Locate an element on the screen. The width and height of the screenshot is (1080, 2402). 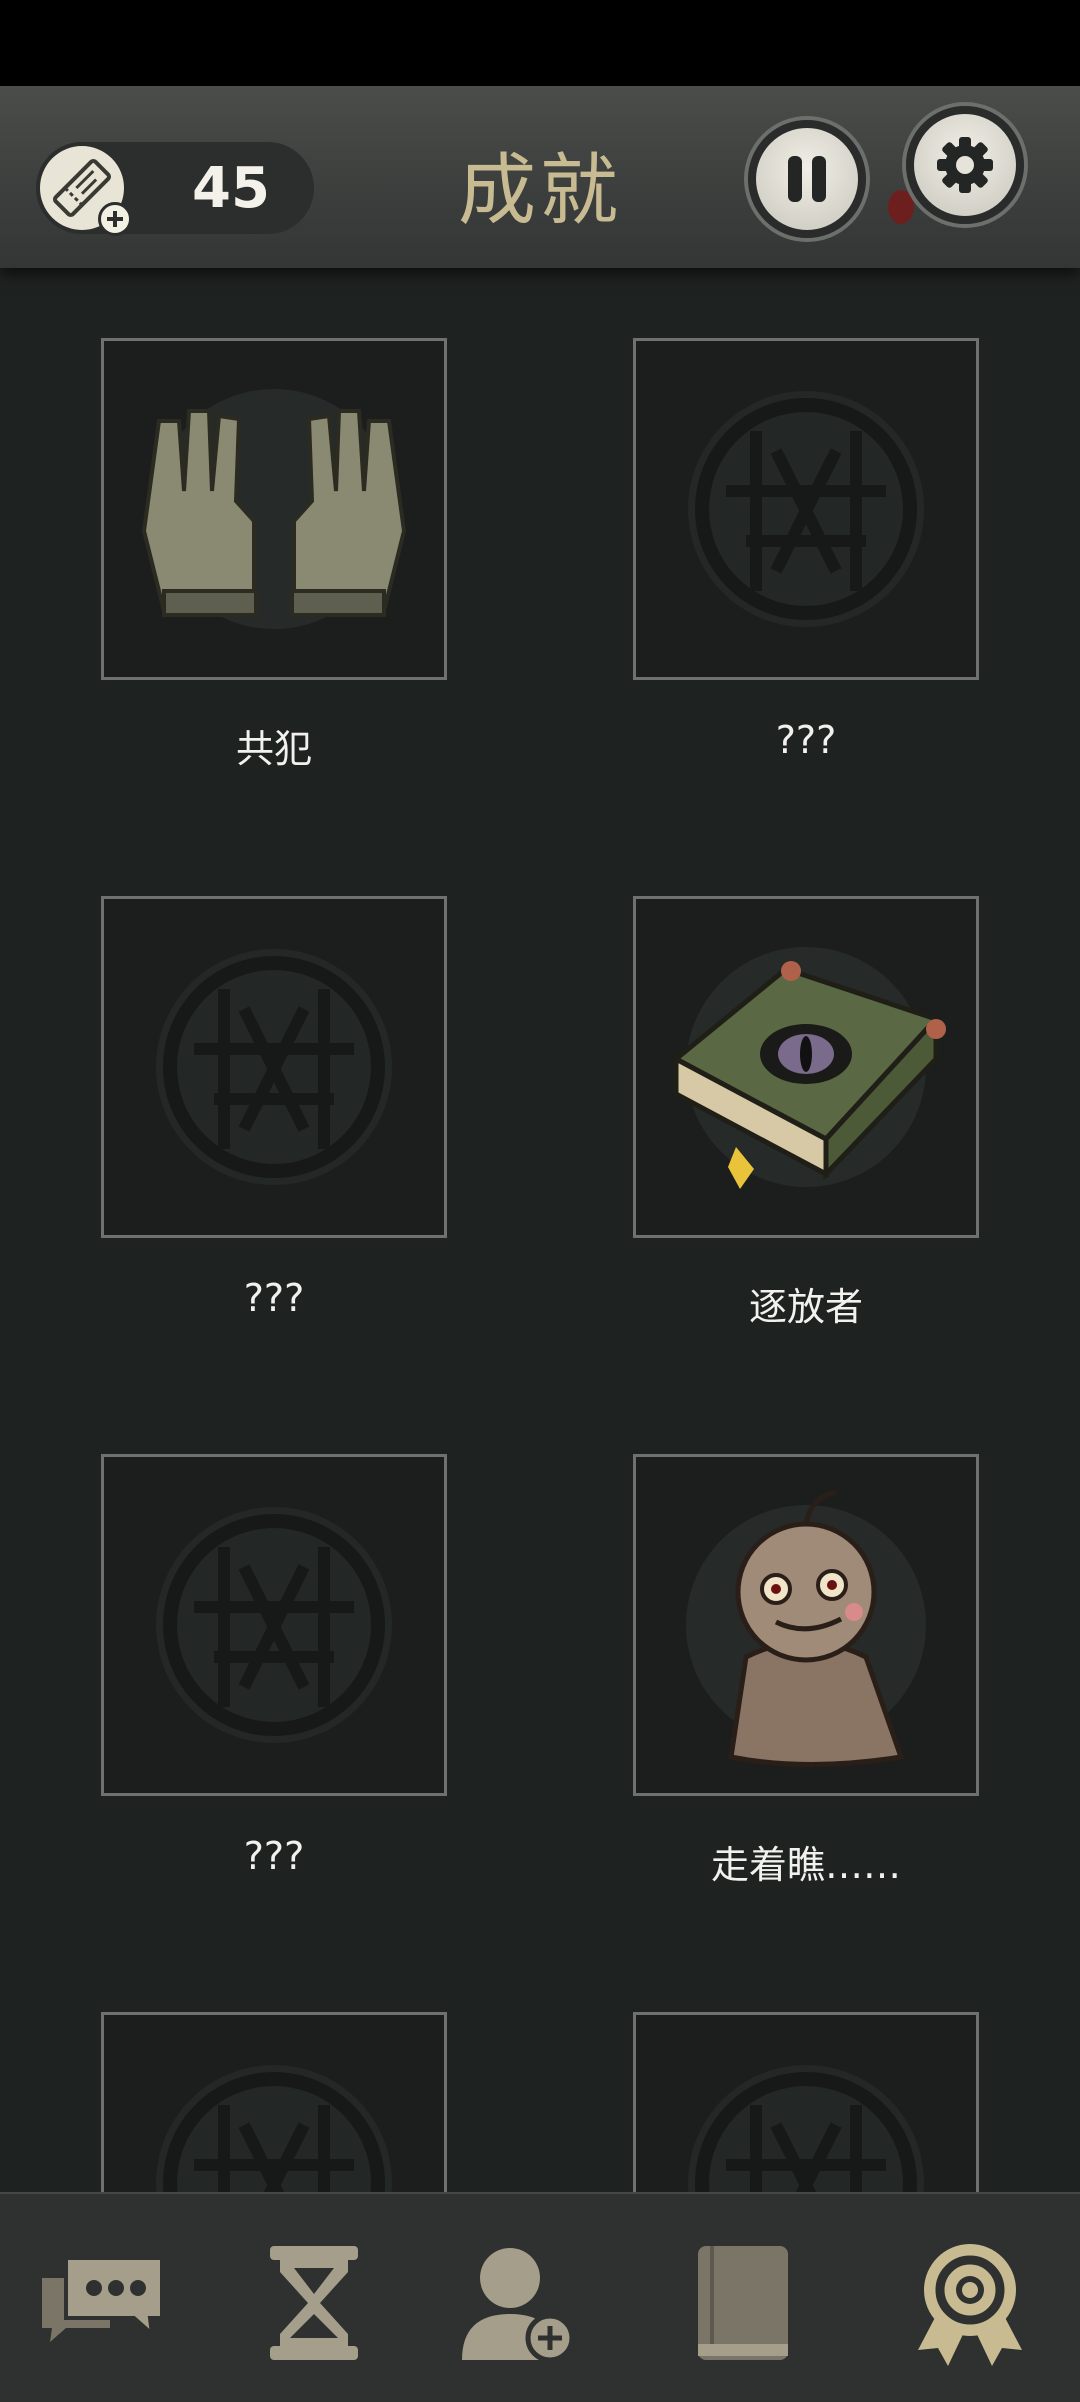
medal-icon is located at coordinates (970, 2305).